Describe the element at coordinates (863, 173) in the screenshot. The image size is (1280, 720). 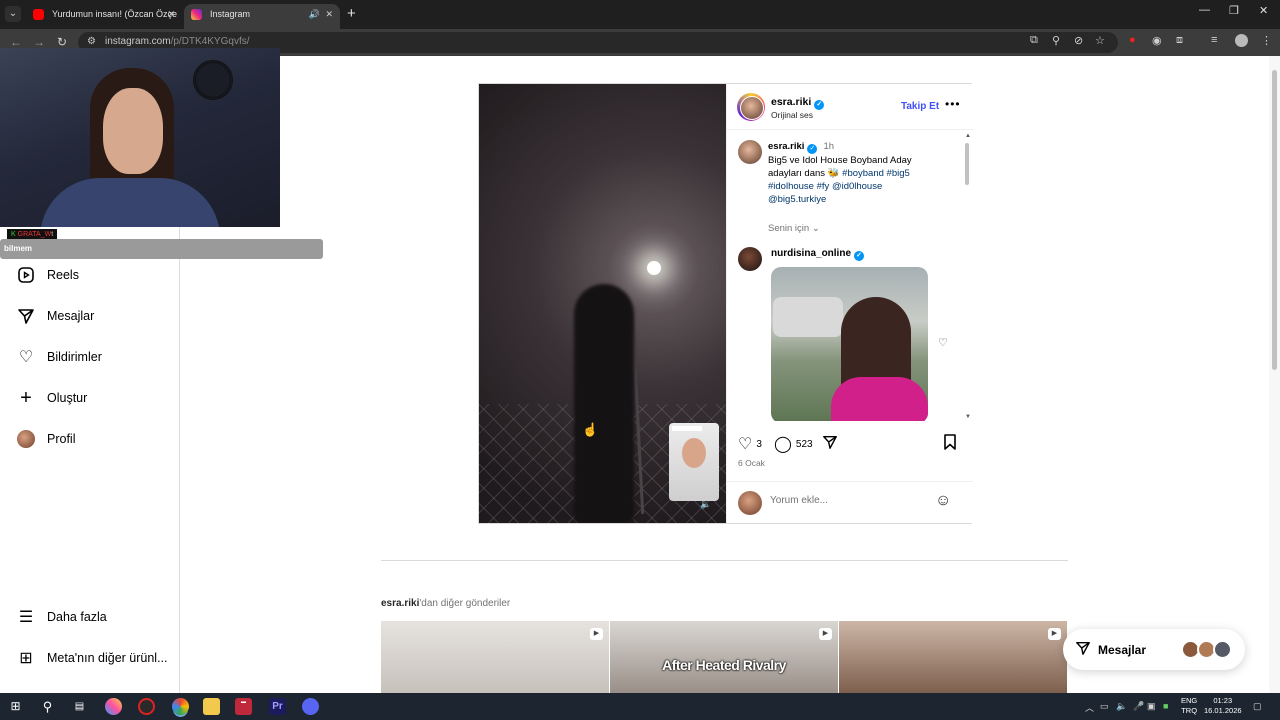
I see `hashtag: #boyband` at that location.